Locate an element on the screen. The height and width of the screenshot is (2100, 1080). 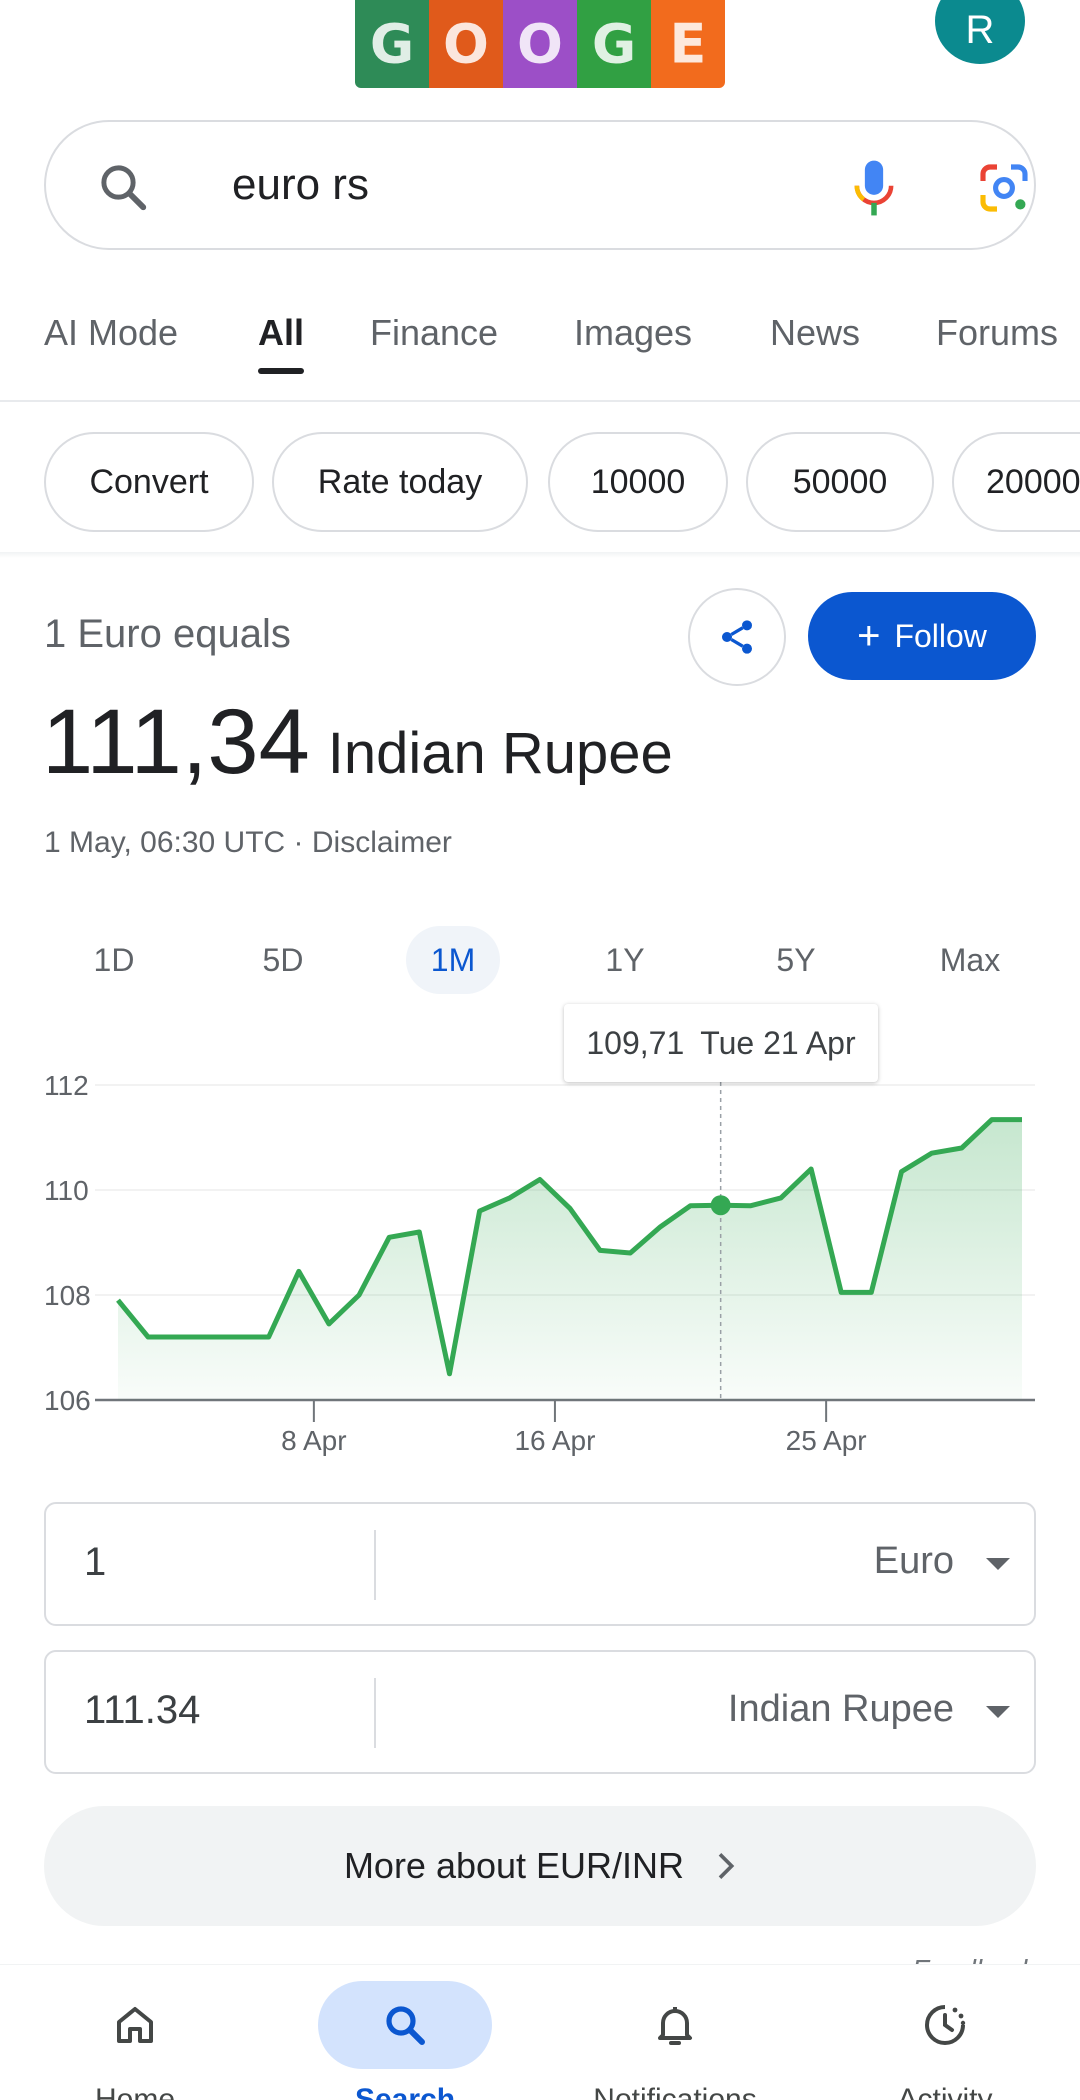
more-about-button: More about EUR/INR is located at coordinates (540, 1866).